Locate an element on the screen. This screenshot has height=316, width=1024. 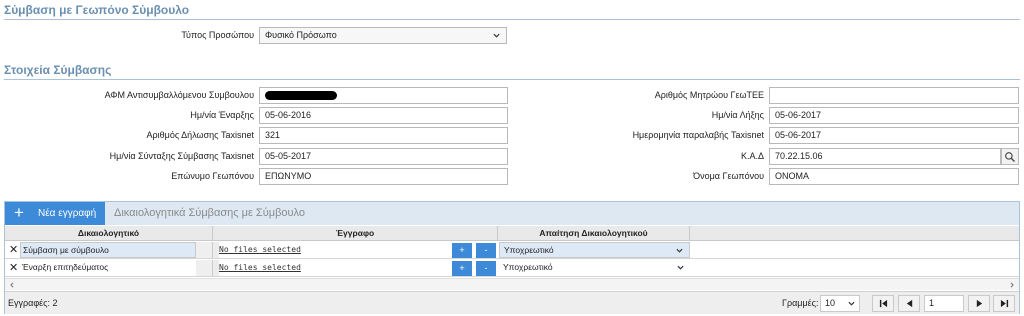
document-name: Σύμβαση με σύμβουλο is located at coordinates (108, 250).